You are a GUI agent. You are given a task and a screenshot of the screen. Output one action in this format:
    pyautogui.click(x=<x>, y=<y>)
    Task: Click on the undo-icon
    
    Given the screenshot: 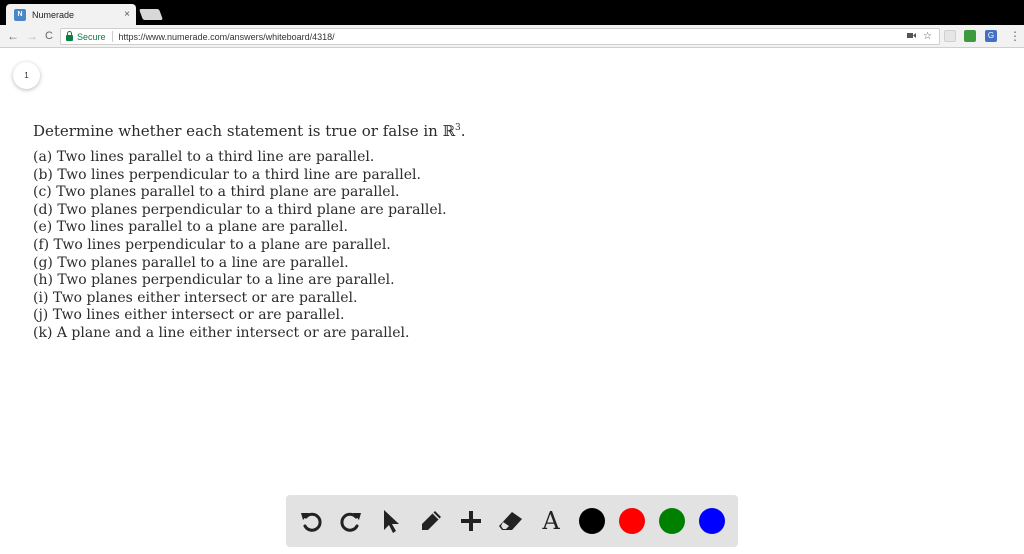 What is the action you would take?
    pyautogui.click(x=311, y=521)
    